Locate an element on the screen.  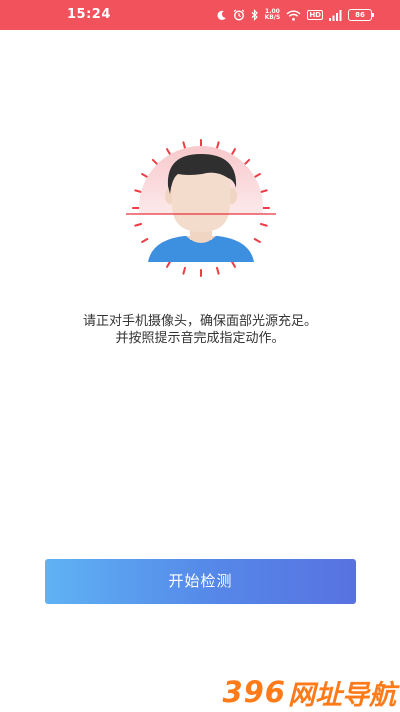
watermark-logo: 396 网址导航 is located at coordinates (309, 693).